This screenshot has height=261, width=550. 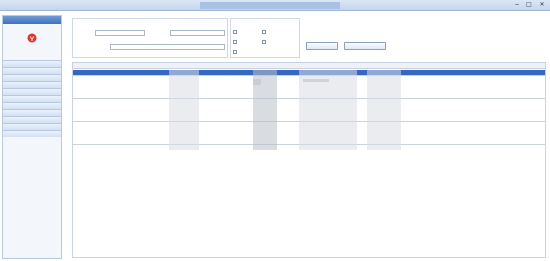 I want to click on close-button: ✕, so click(x=542, y=4).